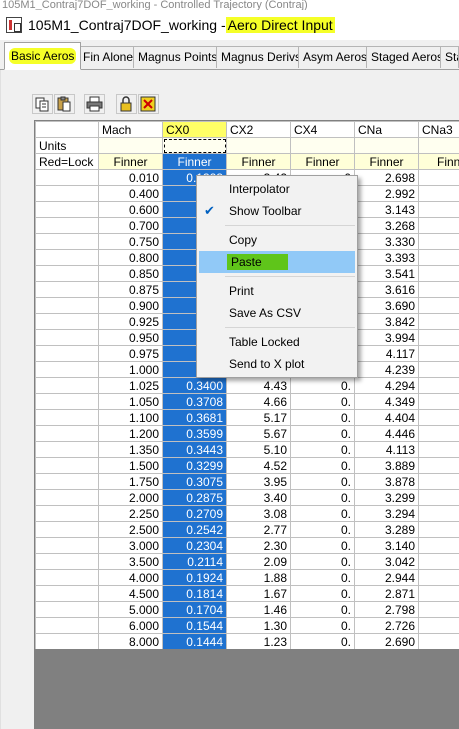  I want to click on column-header-cna: CNa, so click(386, 129).